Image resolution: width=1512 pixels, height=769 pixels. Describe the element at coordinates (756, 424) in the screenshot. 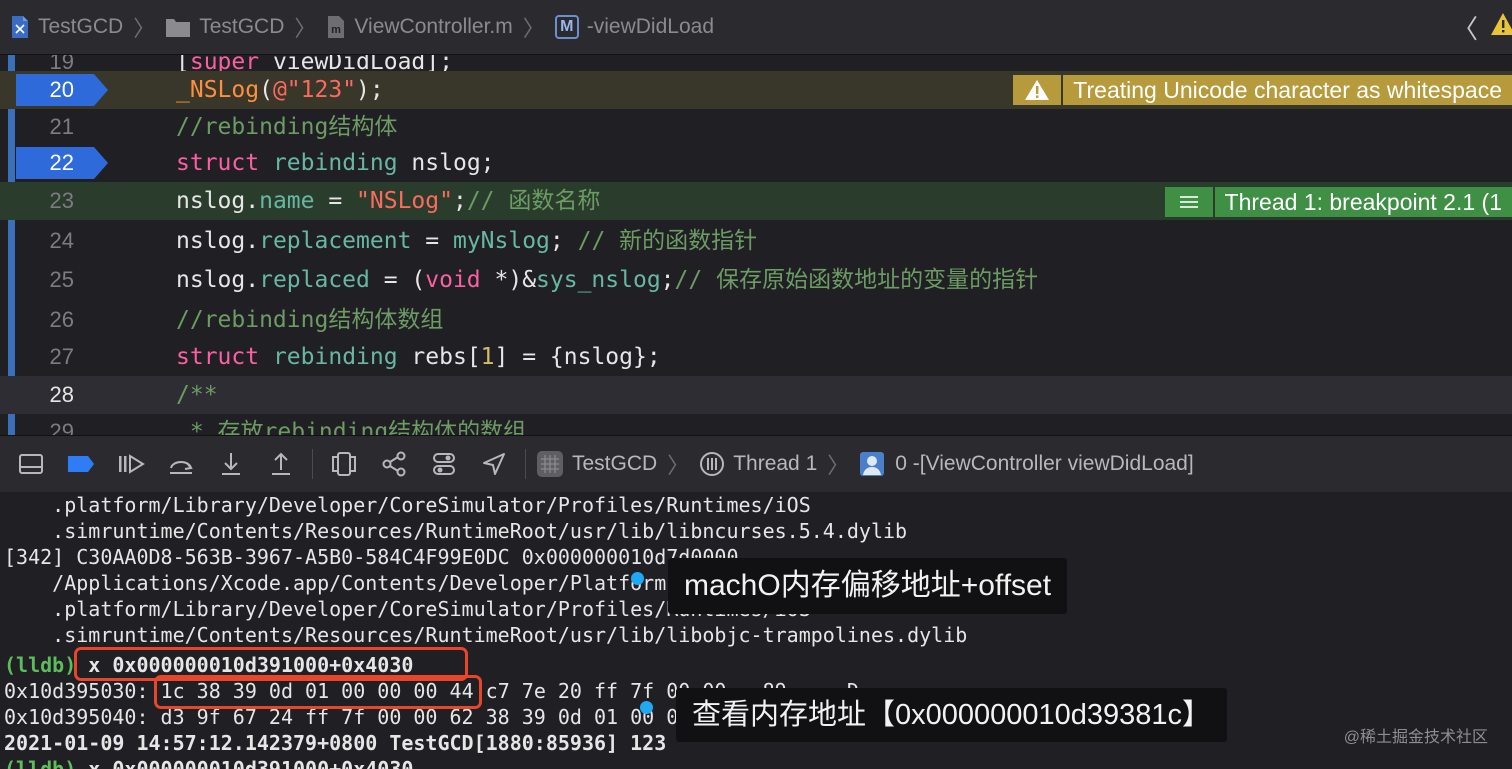

I see `code-line: 29 * 存放rebinding结构体的数组` at that location.